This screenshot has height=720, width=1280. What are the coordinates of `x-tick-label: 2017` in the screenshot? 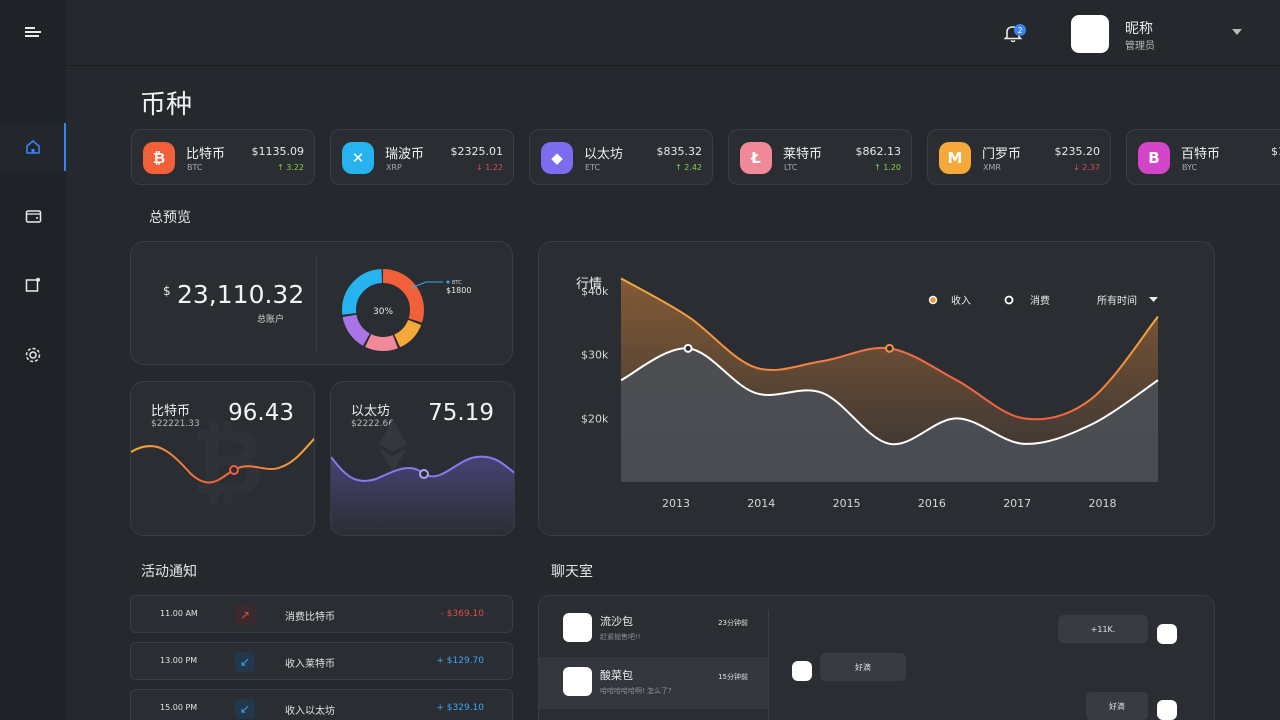 It's located at (1017, 503).